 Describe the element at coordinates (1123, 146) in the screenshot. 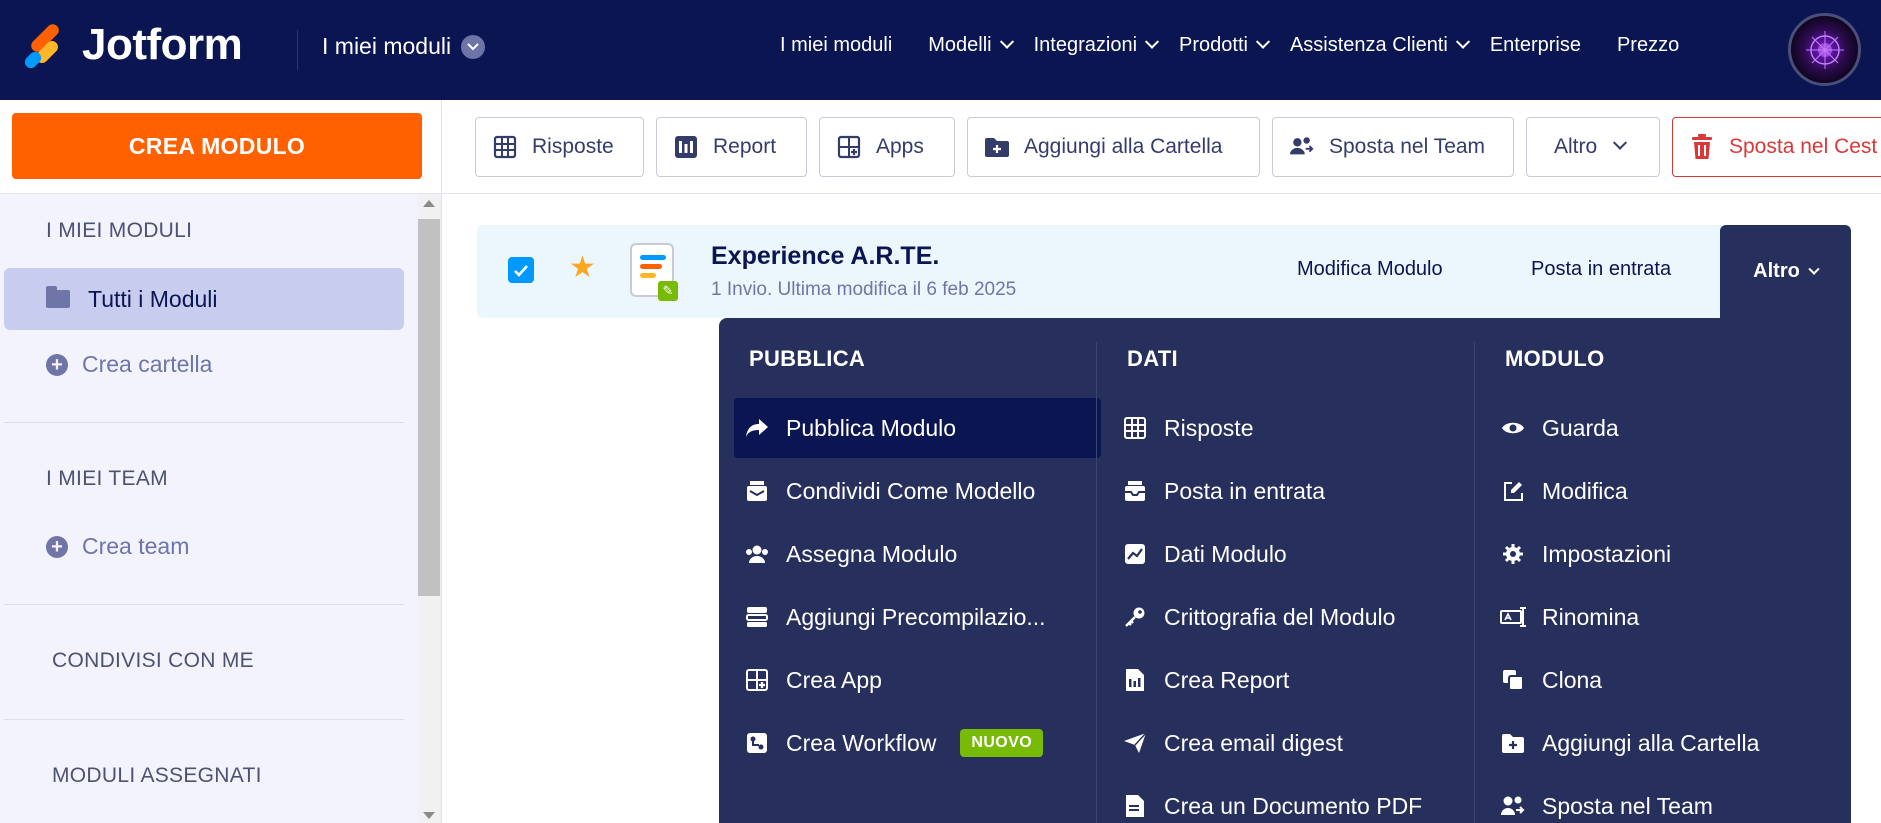

I see `add-to-folder-label: Aggiungi alla Cartella` at that location.